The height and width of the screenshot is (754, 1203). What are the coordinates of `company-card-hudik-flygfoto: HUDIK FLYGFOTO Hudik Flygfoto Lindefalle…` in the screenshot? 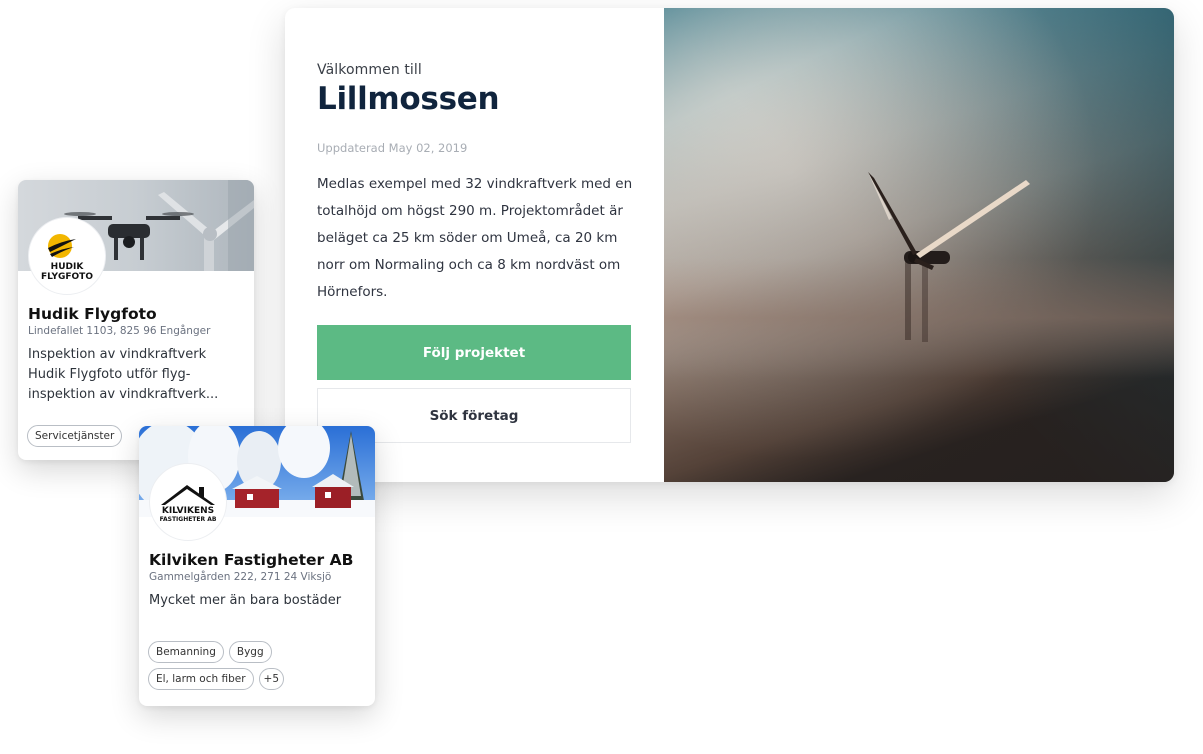 It's located at (136, 320).